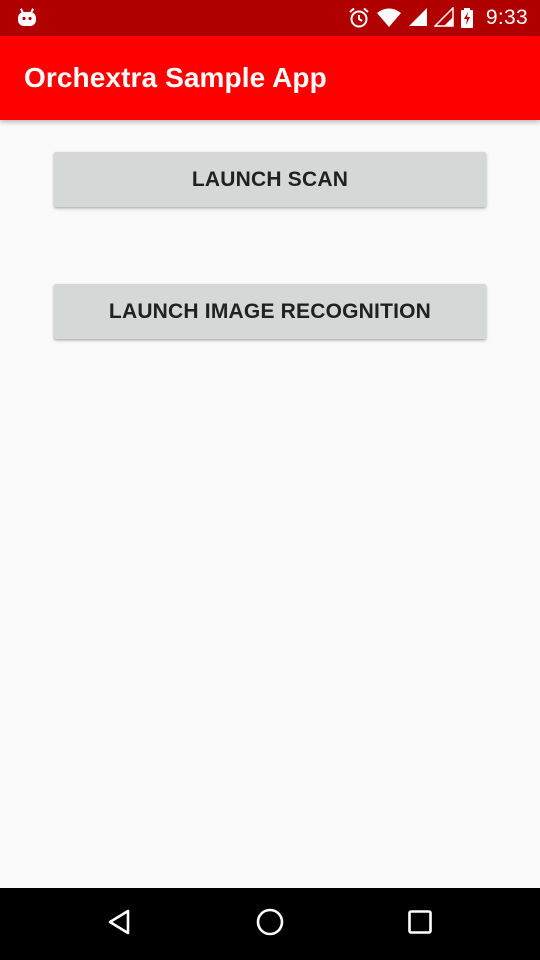 The width and height of the screenshot is (540, 960). I want to click on navigation-bar, so click(270, 924).